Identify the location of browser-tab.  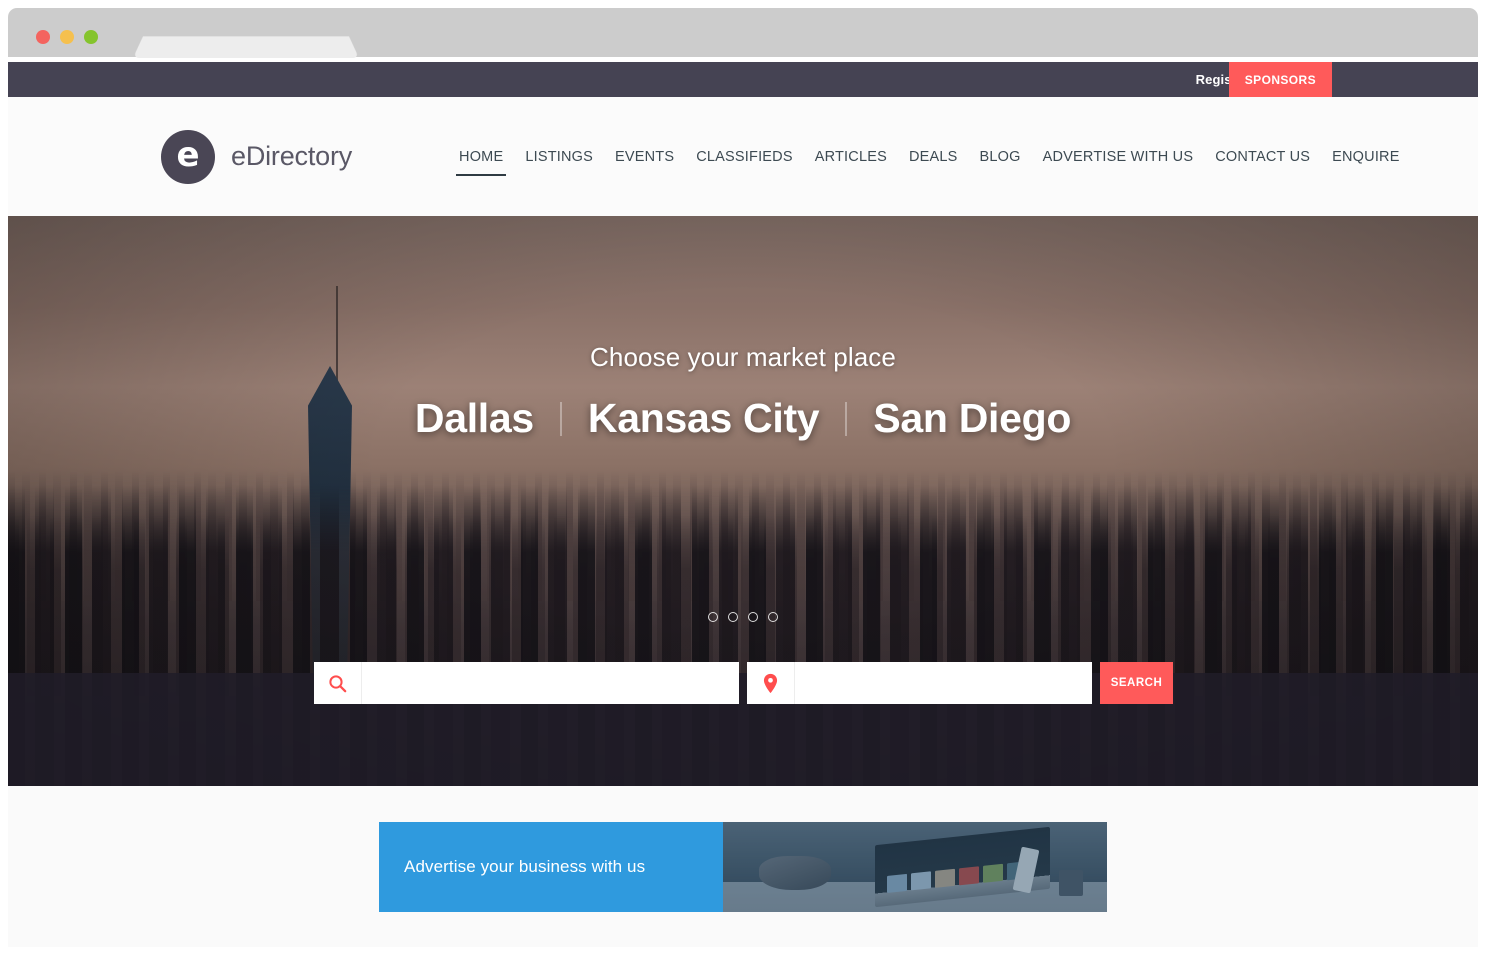
(246, 47).